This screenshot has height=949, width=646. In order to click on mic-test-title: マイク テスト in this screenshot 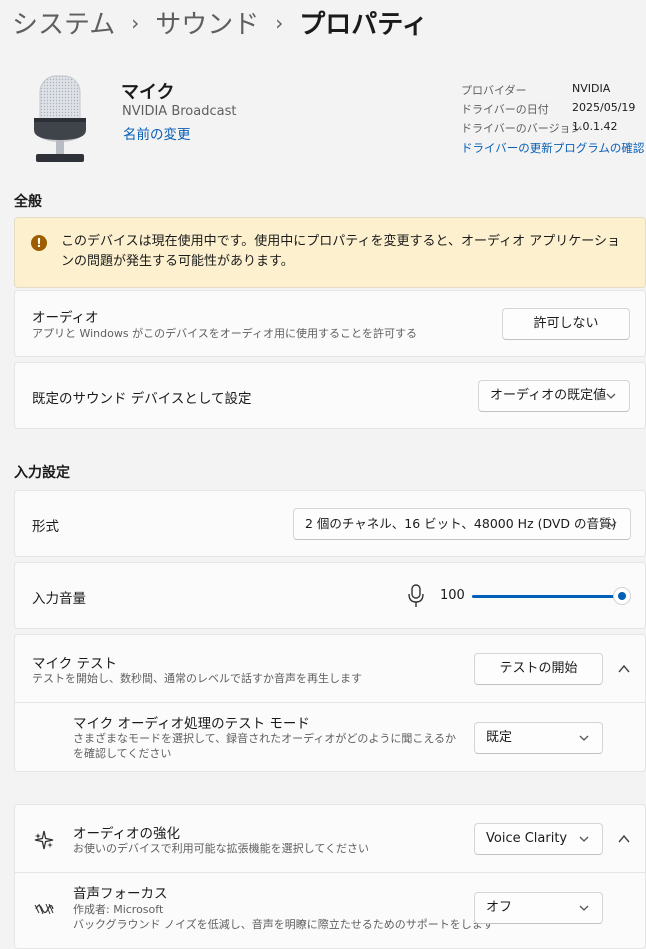, I will do `click(75, 664)`.